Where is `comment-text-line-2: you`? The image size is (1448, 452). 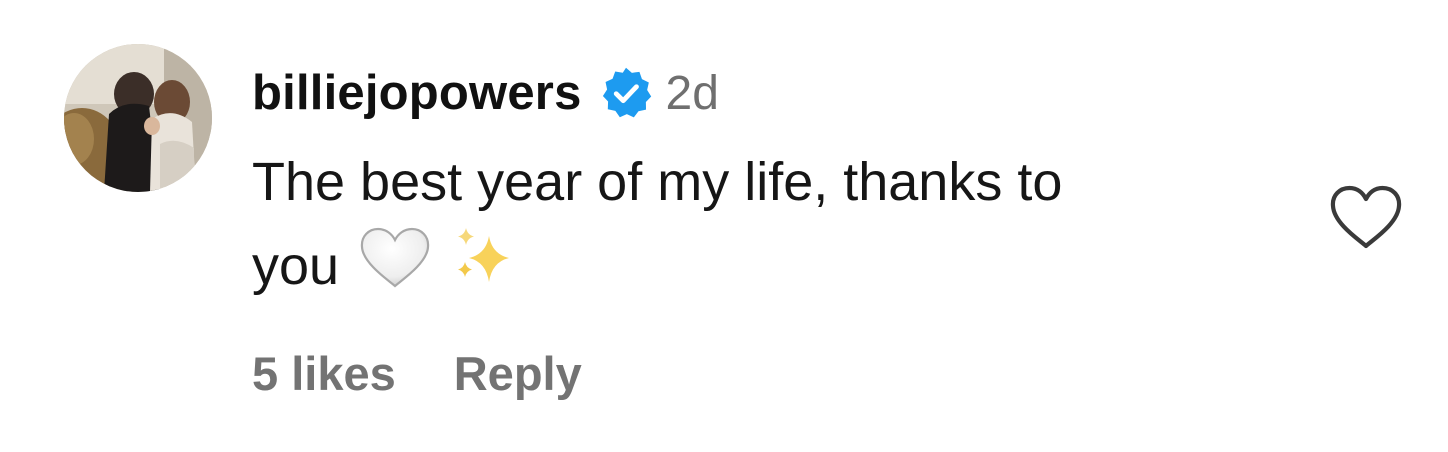 comment-text-line-2: you is located at coordinates (296, 266).